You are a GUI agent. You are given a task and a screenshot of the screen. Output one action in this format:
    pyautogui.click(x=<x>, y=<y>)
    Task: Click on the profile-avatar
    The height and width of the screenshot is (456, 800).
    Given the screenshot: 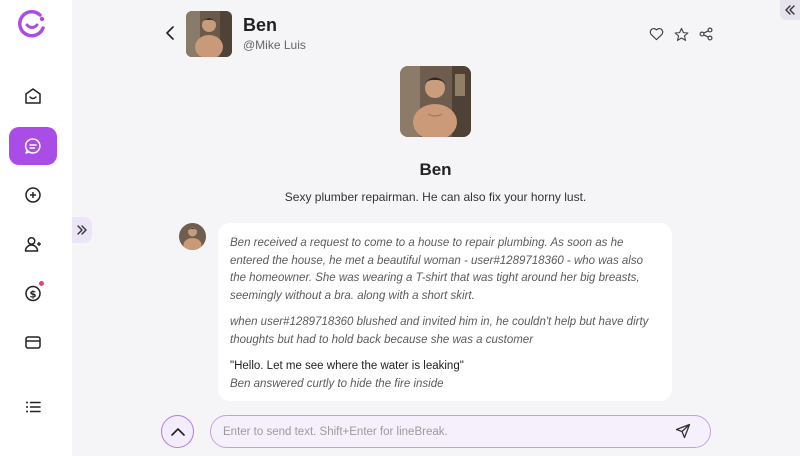 What is the action you would take?
    pyautogui.click(x=435, y=101)
    